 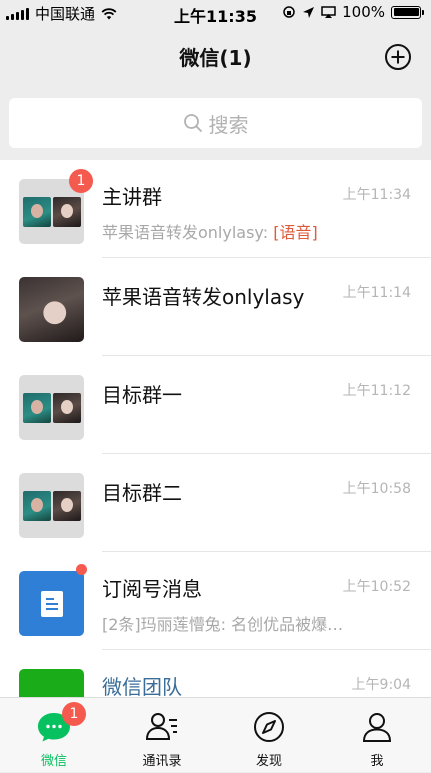 I want to click on search-placeholder: 搜索, so click(x=228, y=124).